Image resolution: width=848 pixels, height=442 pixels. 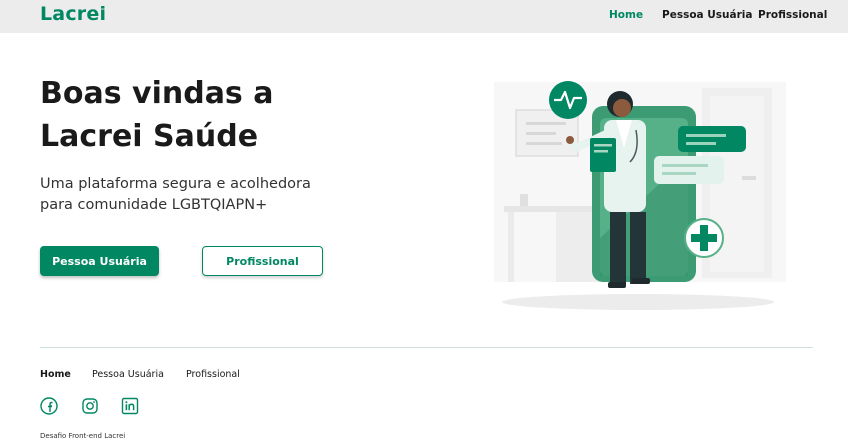 I want to click on nav-profissional-link: Profissional, so click(x=792, y=15).